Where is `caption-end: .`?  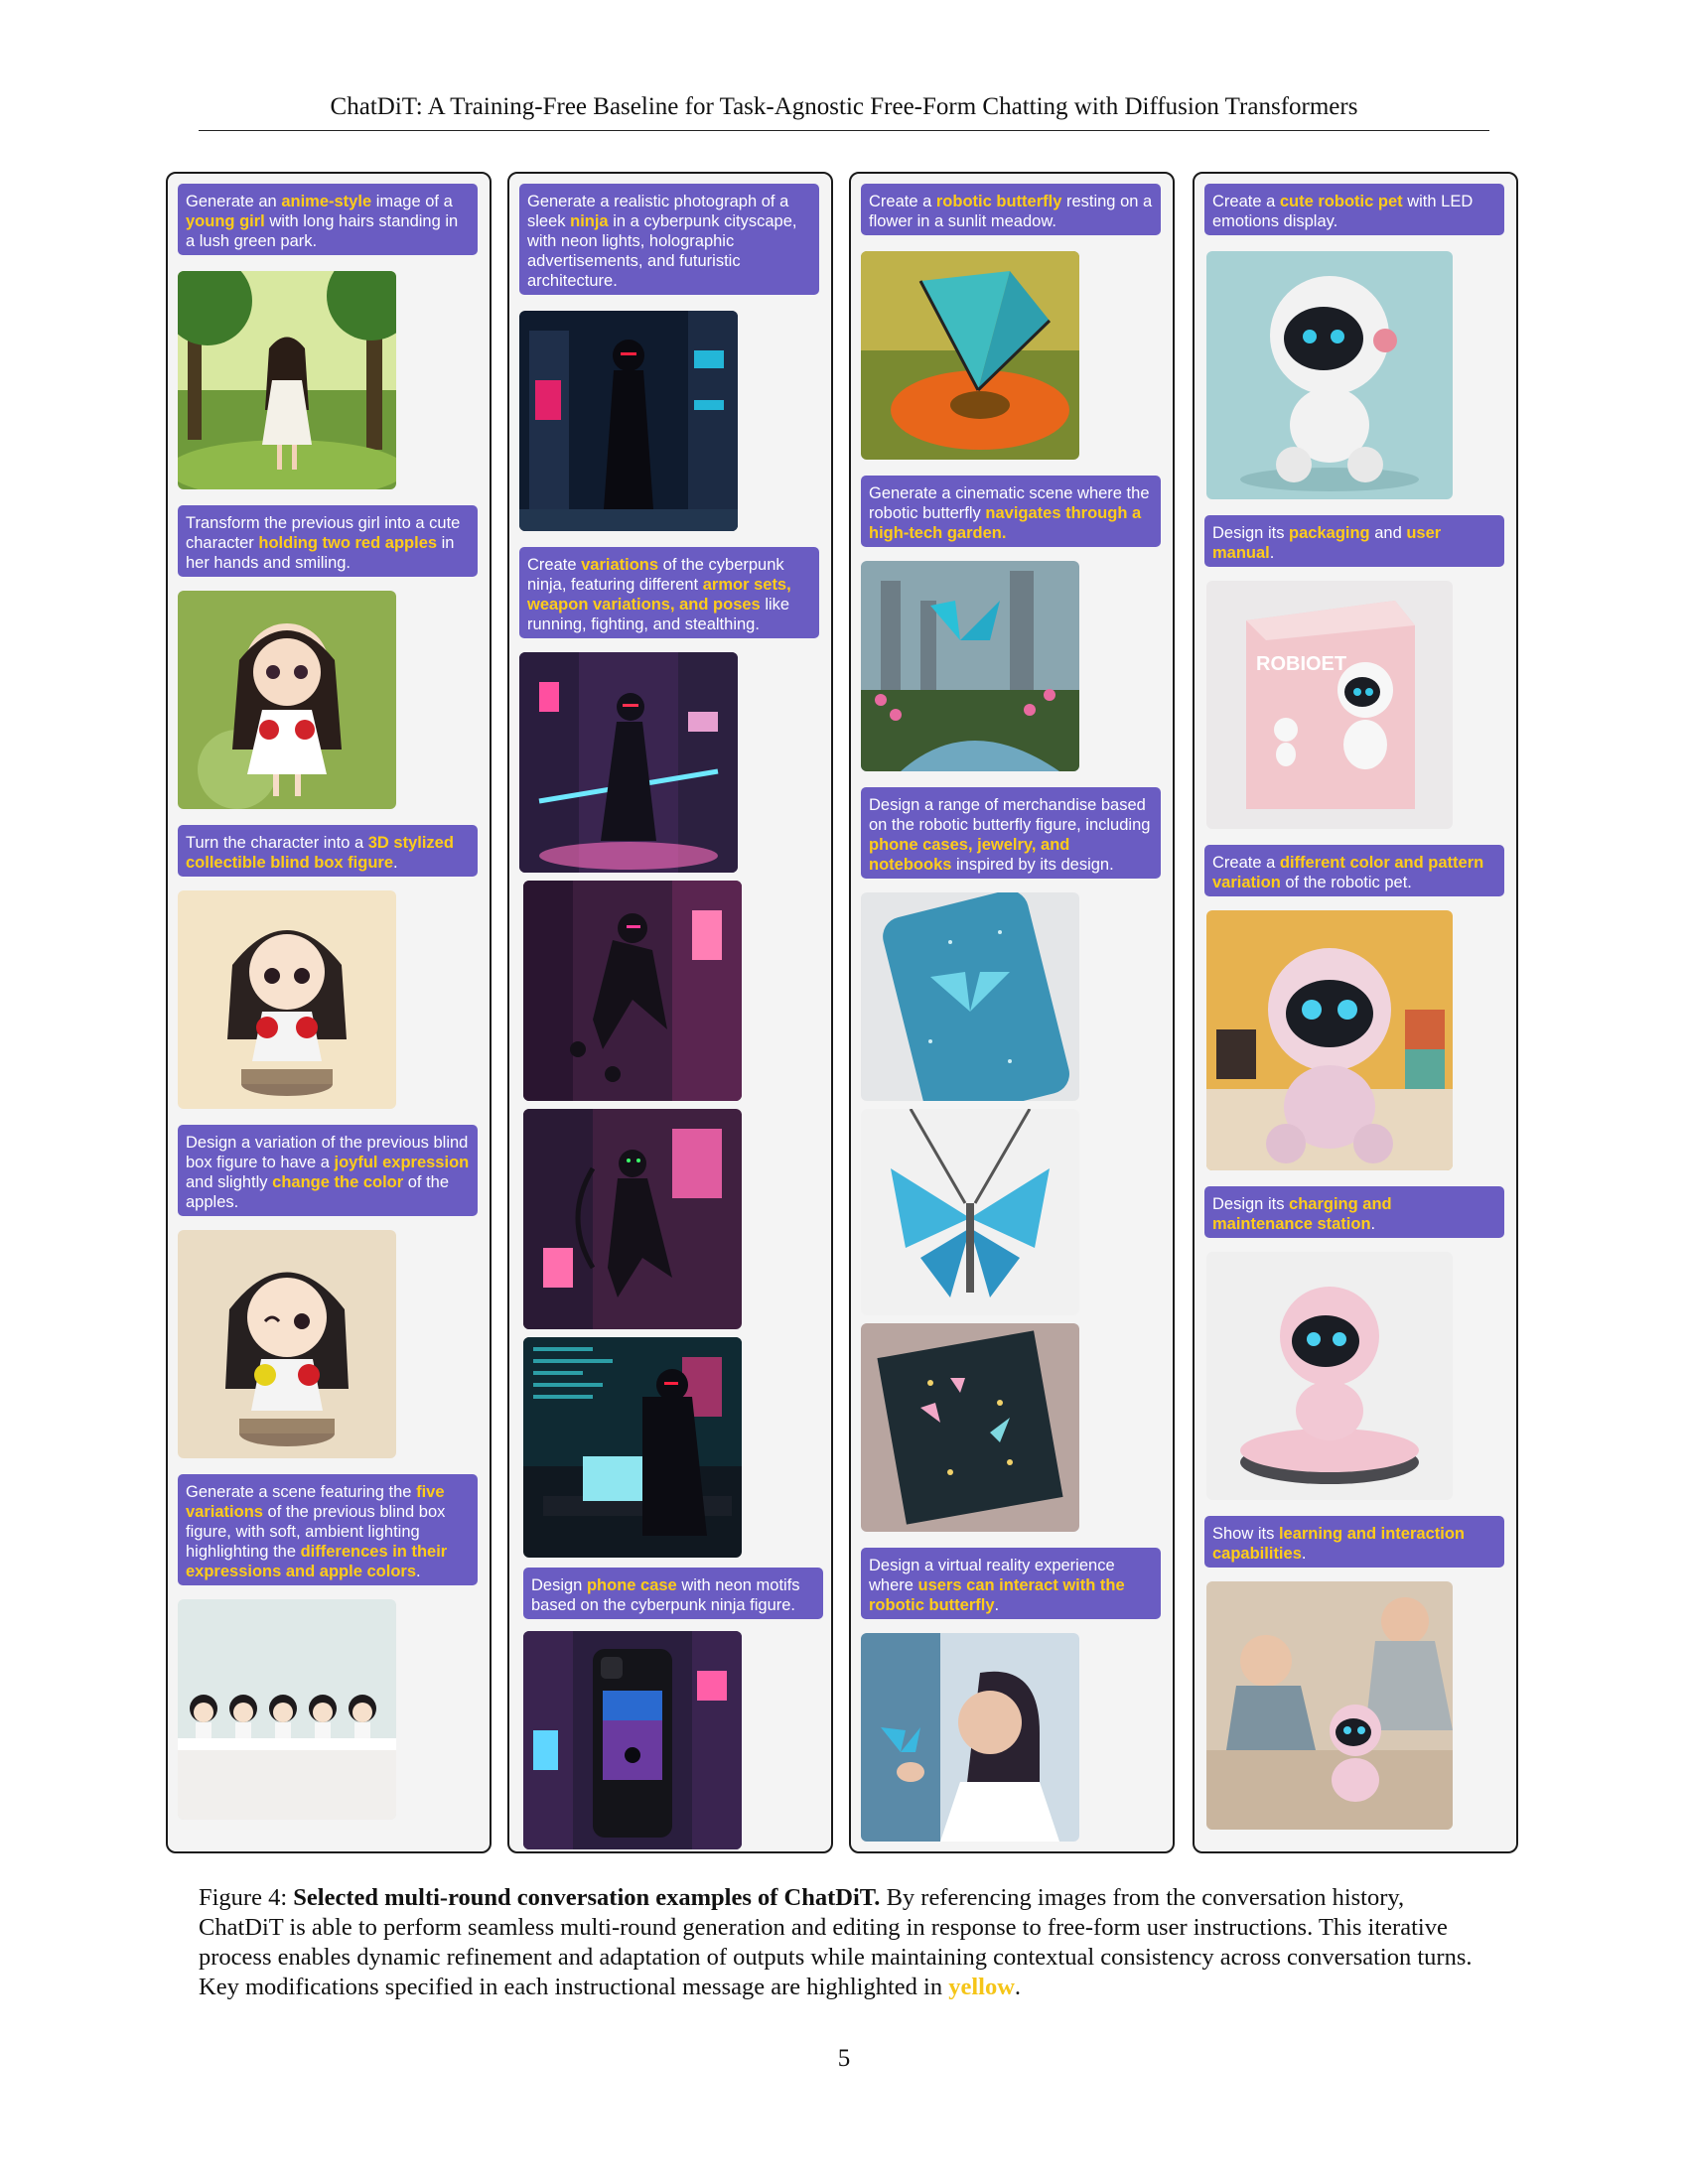
caption-end: . is located at coordinates (1018, 1987).